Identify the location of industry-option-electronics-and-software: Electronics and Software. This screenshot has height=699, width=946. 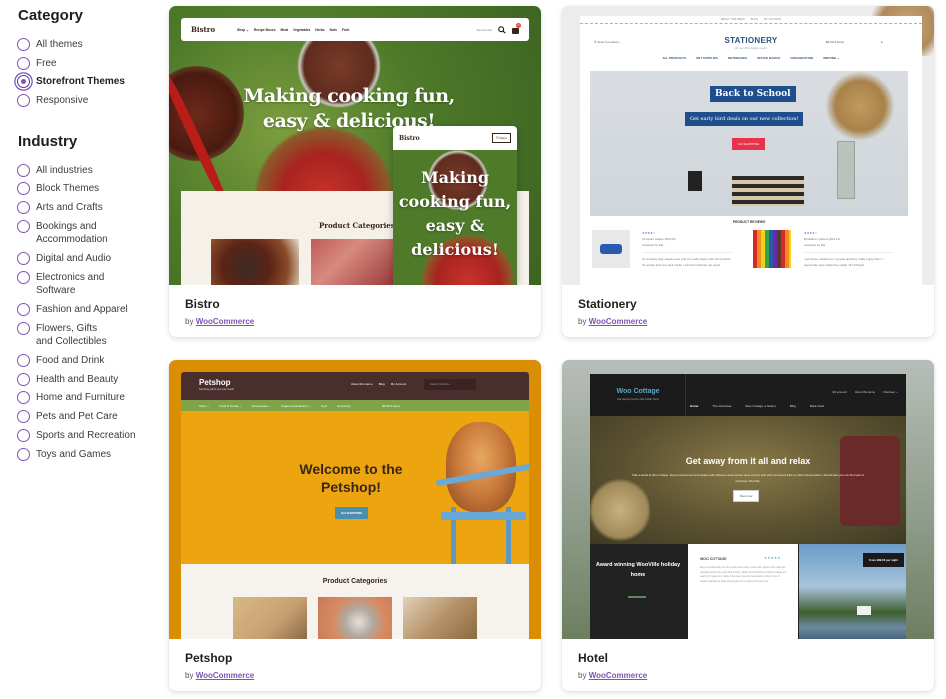
(66, 284).